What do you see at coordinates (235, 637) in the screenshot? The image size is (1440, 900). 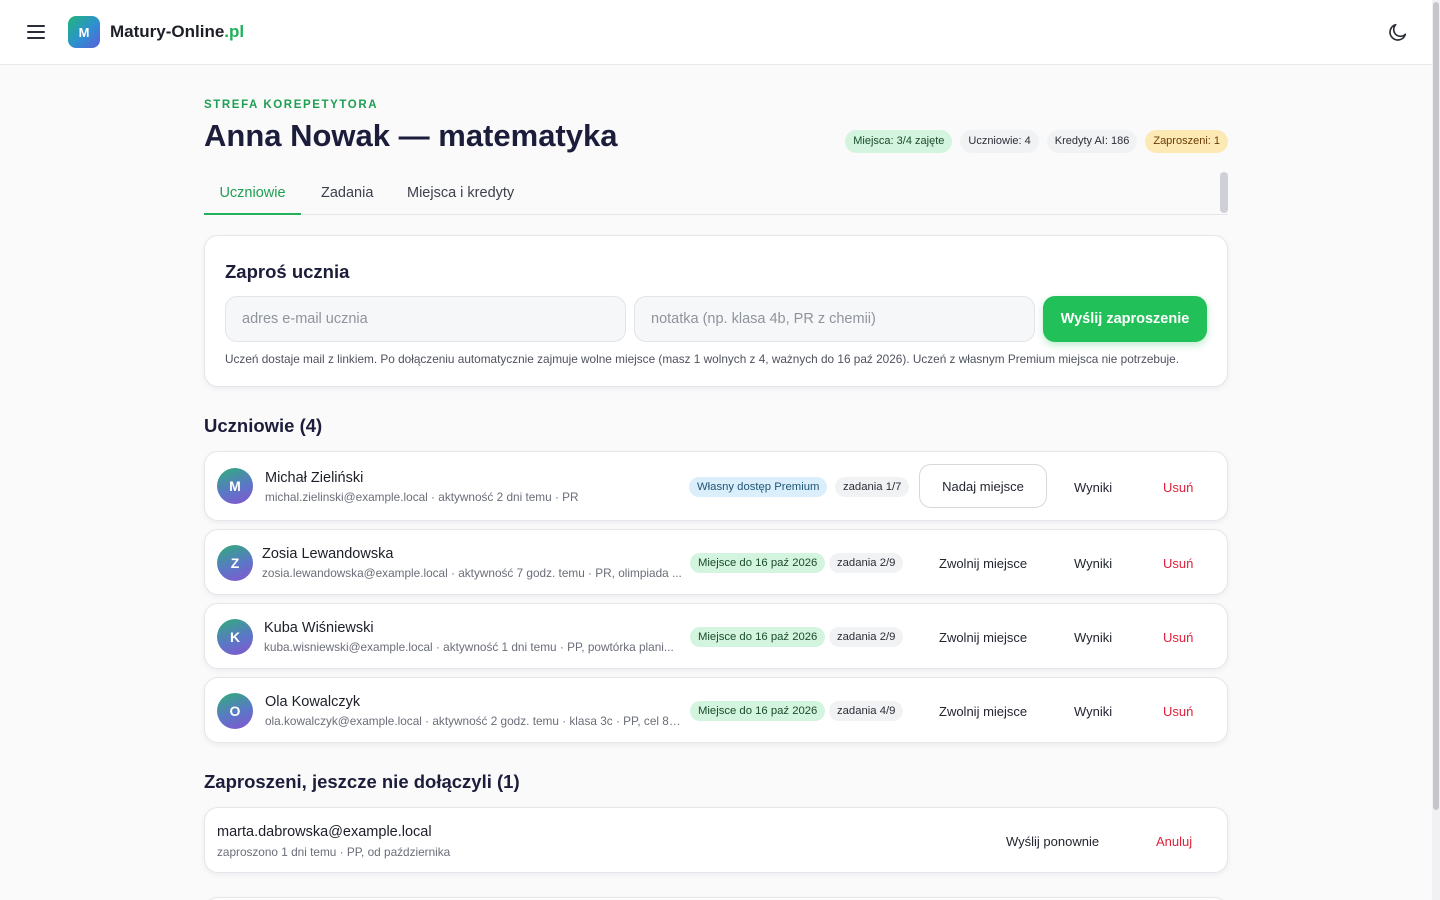 I see `avatar: K` at bounding box center [235, 637].